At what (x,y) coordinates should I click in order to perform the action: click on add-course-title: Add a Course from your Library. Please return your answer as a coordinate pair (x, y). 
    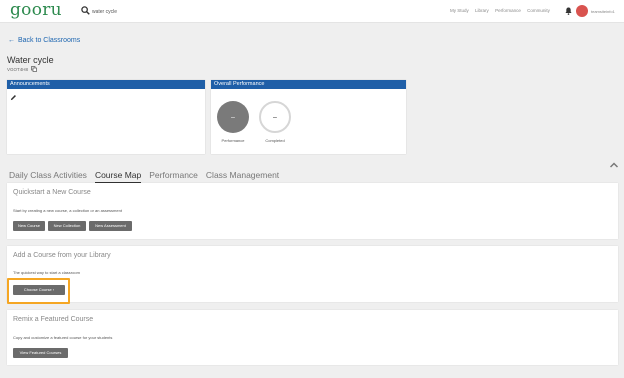
    Looking at the image, I should click on (62, 255).